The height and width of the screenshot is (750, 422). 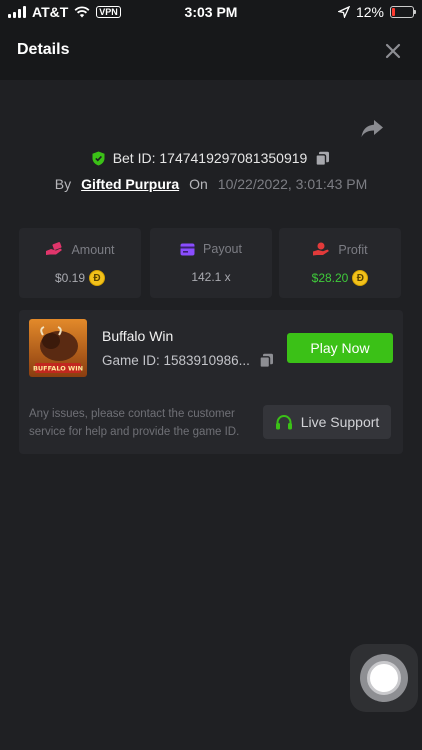 What do you see at coordinates (403, 12) in the screenshot?
I see `battery-icon` at bounding box center [403, 12].